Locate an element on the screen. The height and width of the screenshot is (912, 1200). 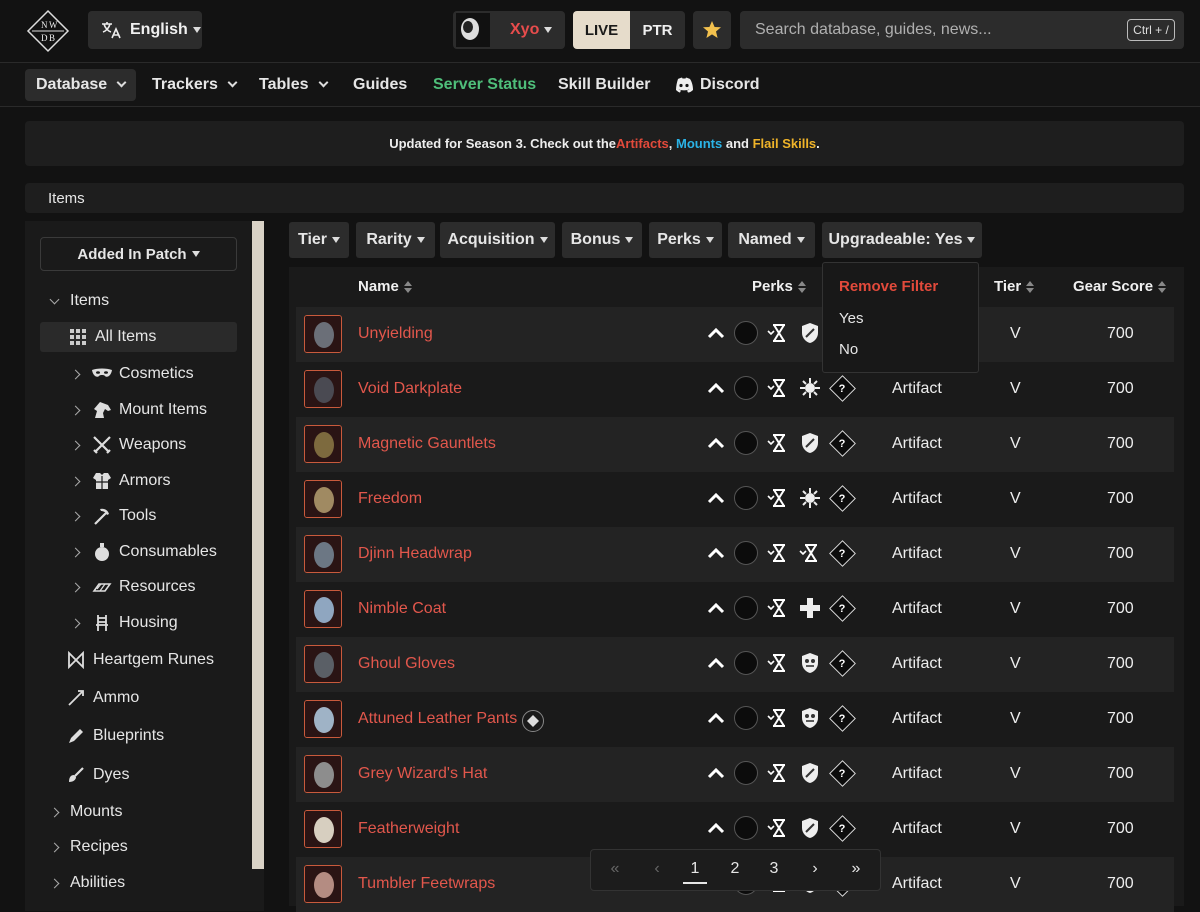
sidebar-item-ammo: Ammo is located at coordinates (102, 698).